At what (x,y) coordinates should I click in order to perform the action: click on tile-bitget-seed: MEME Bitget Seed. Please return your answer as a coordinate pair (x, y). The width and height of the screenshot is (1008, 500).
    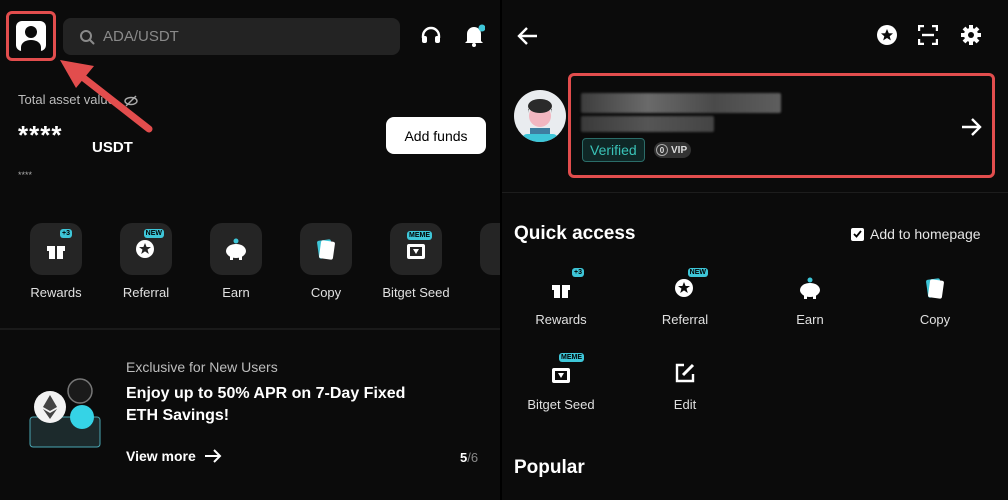
    Looking at the image, I should click on (416, 261).